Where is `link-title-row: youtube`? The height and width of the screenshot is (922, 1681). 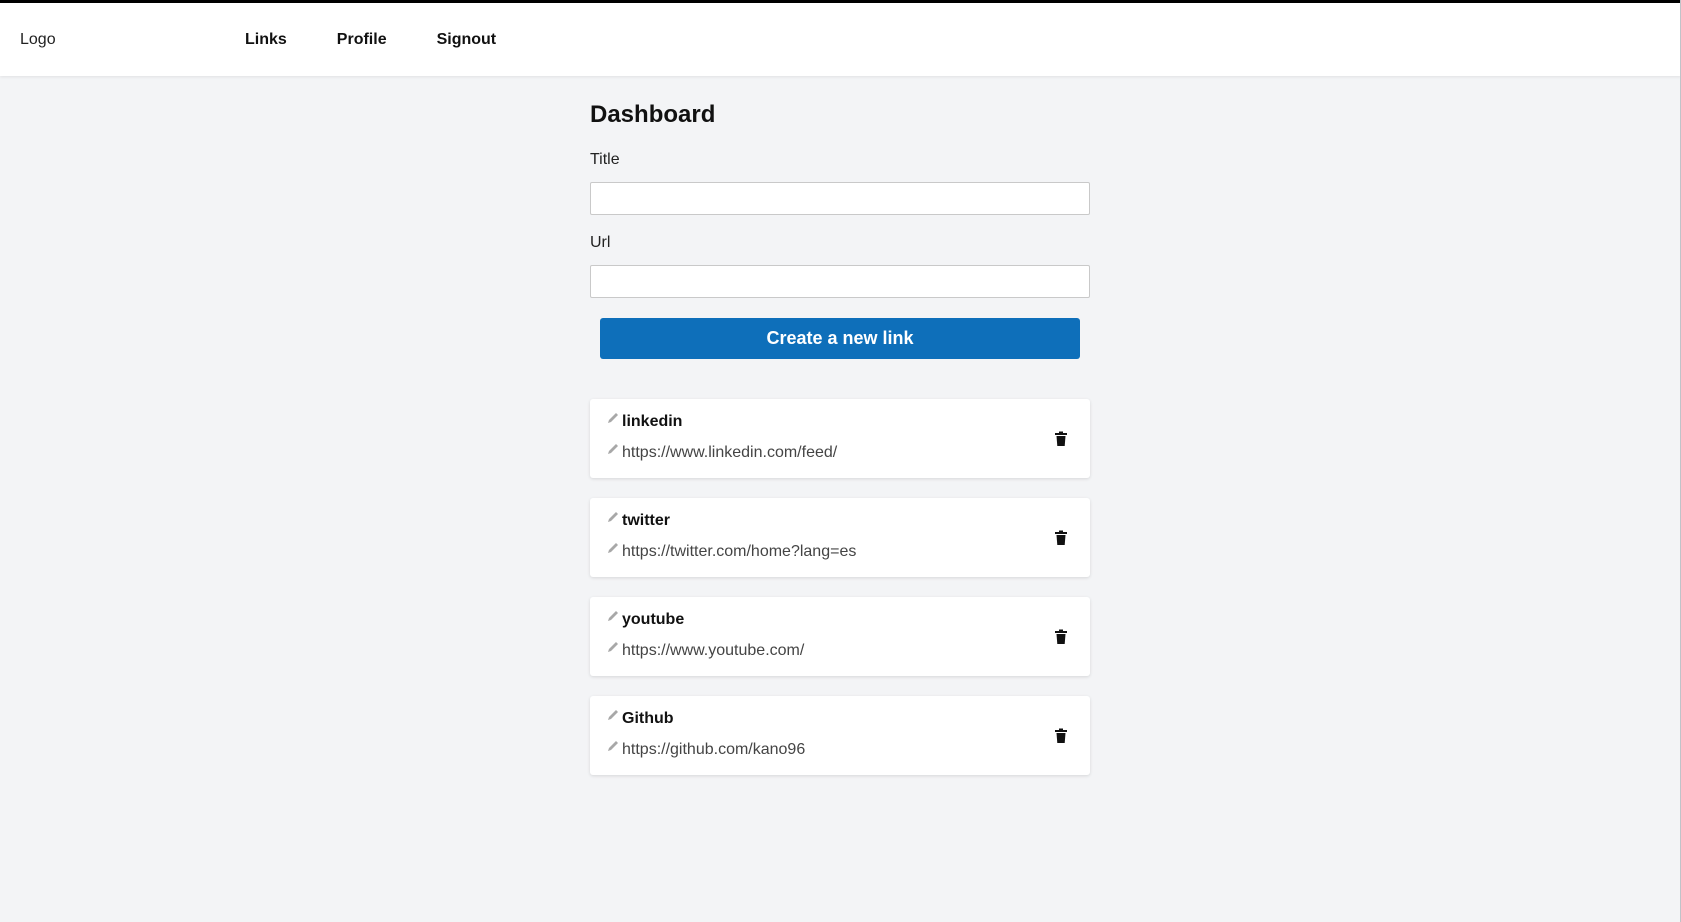
link-title-row: youtube is located at coordinates (645, 620).